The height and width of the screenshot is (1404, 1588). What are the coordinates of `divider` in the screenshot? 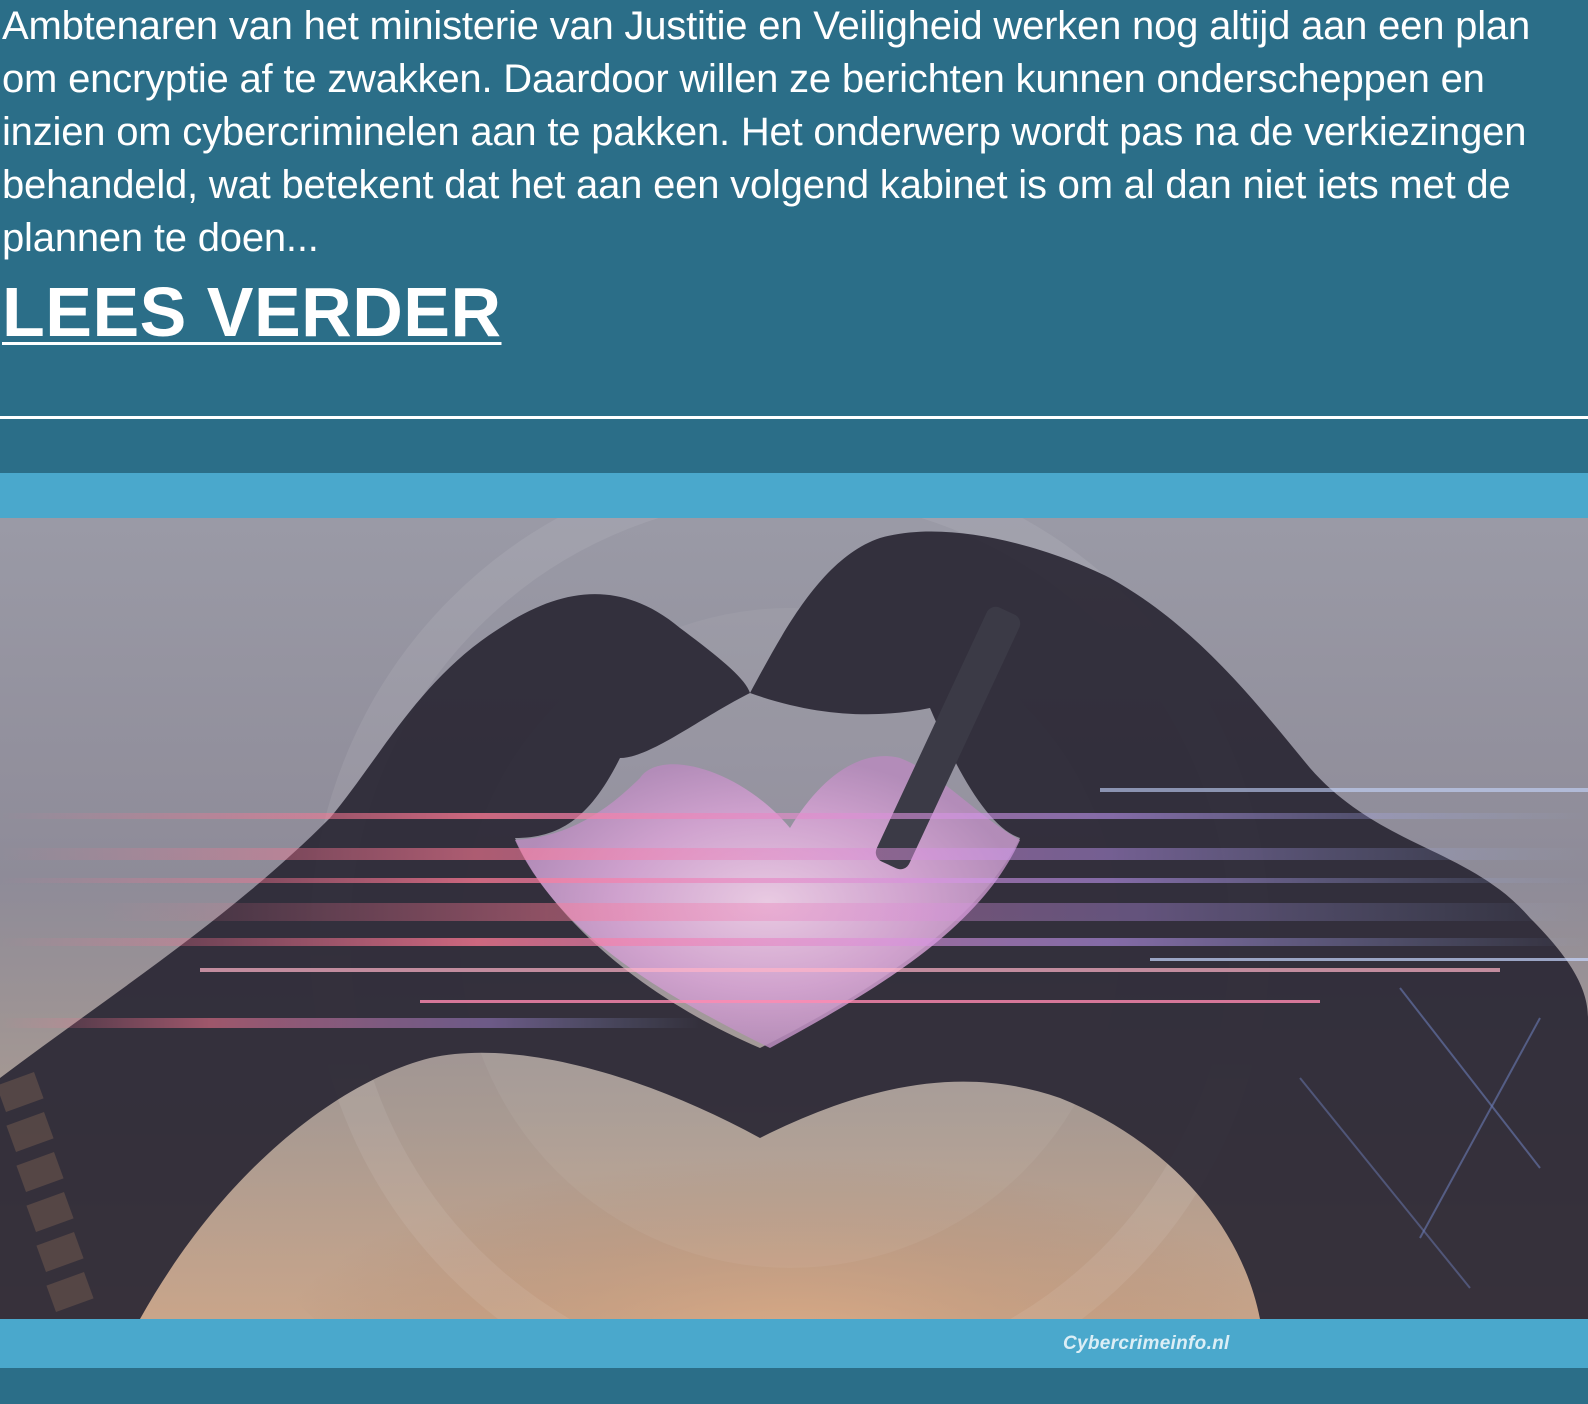 It's located at (794, 417).